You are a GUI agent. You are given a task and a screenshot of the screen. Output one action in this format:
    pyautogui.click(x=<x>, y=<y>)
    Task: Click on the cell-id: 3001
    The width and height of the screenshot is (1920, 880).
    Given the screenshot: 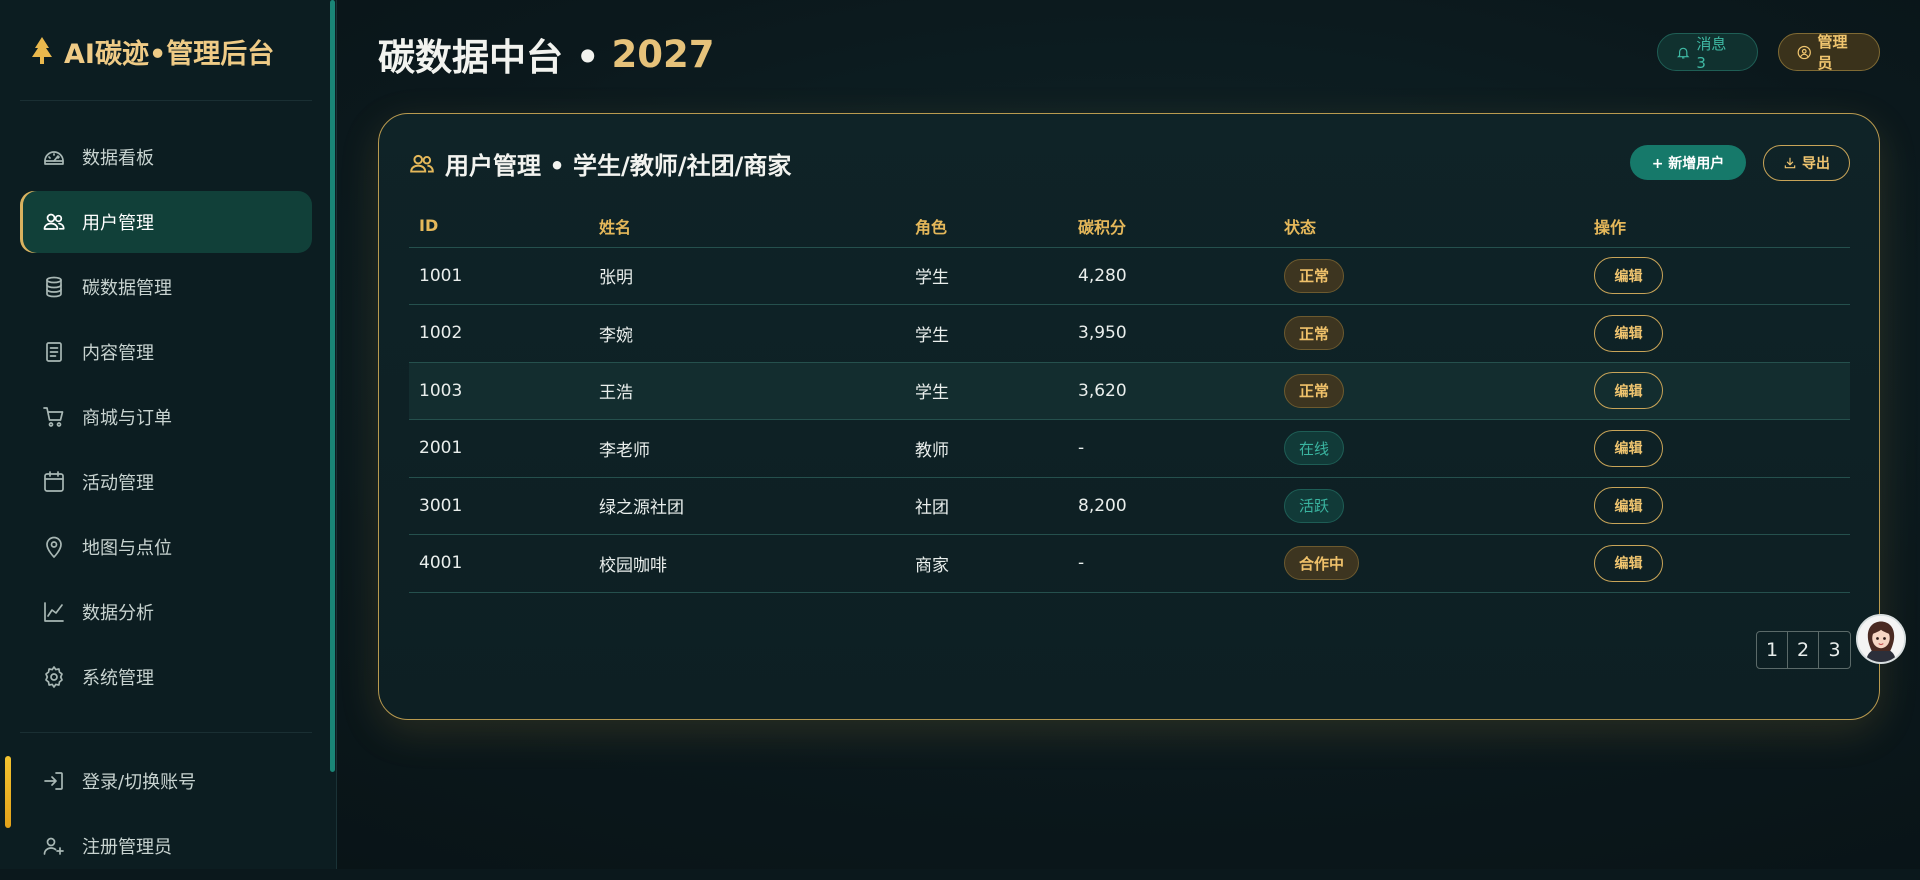 What is the action you would take?
    pyautogui.click(x=499, y=506)
    